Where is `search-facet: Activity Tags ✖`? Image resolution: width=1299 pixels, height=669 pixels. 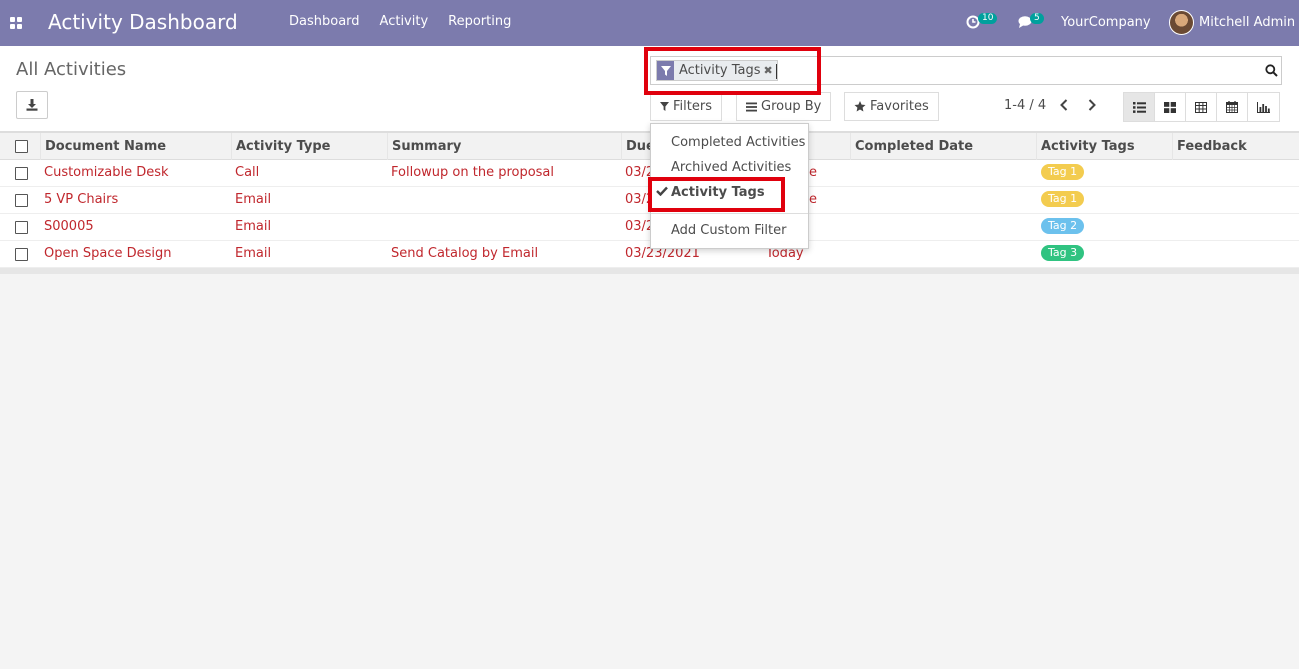
search-facet: Activity Tags ✖ is located at coordinates (717, 70).